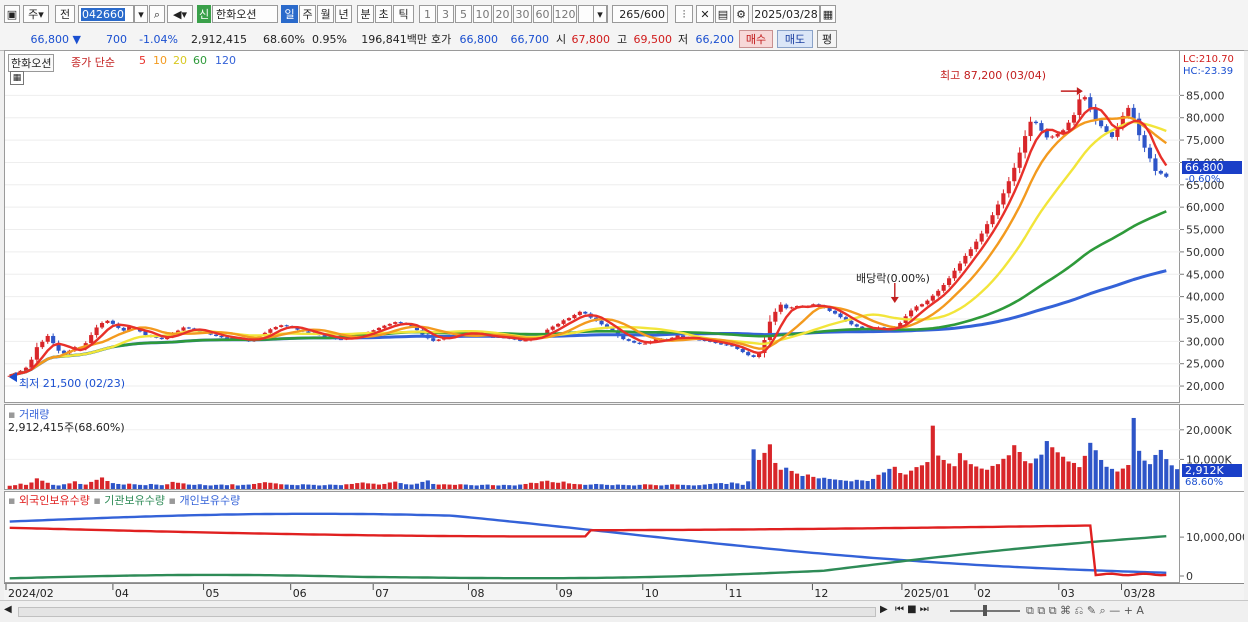 This screenshot has height=622, width=1248. I want to click on interval-60: 60, so click(542, 14).